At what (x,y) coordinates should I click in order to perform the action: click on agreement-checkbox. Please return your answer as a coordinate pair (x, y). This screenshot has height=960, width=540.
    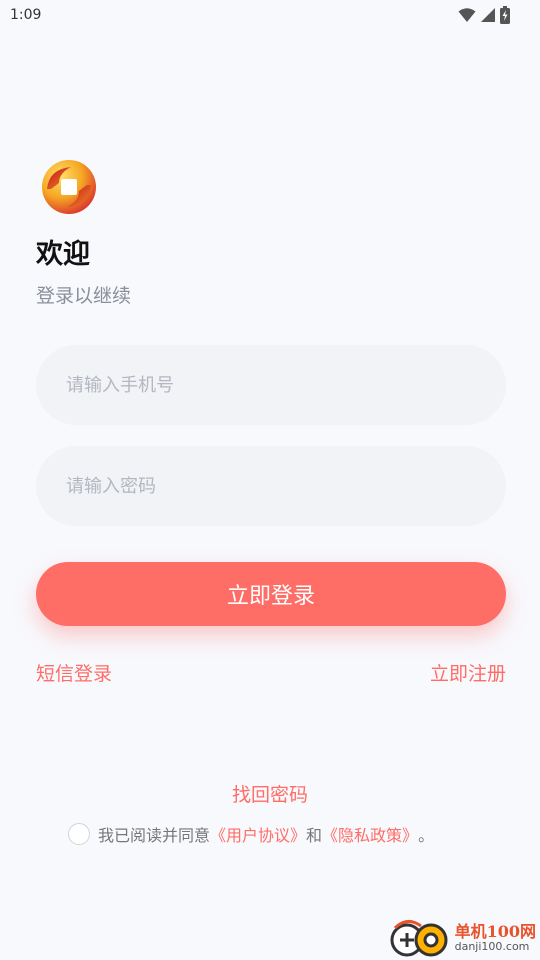
    Looking at the image, I should click on (79, 834).